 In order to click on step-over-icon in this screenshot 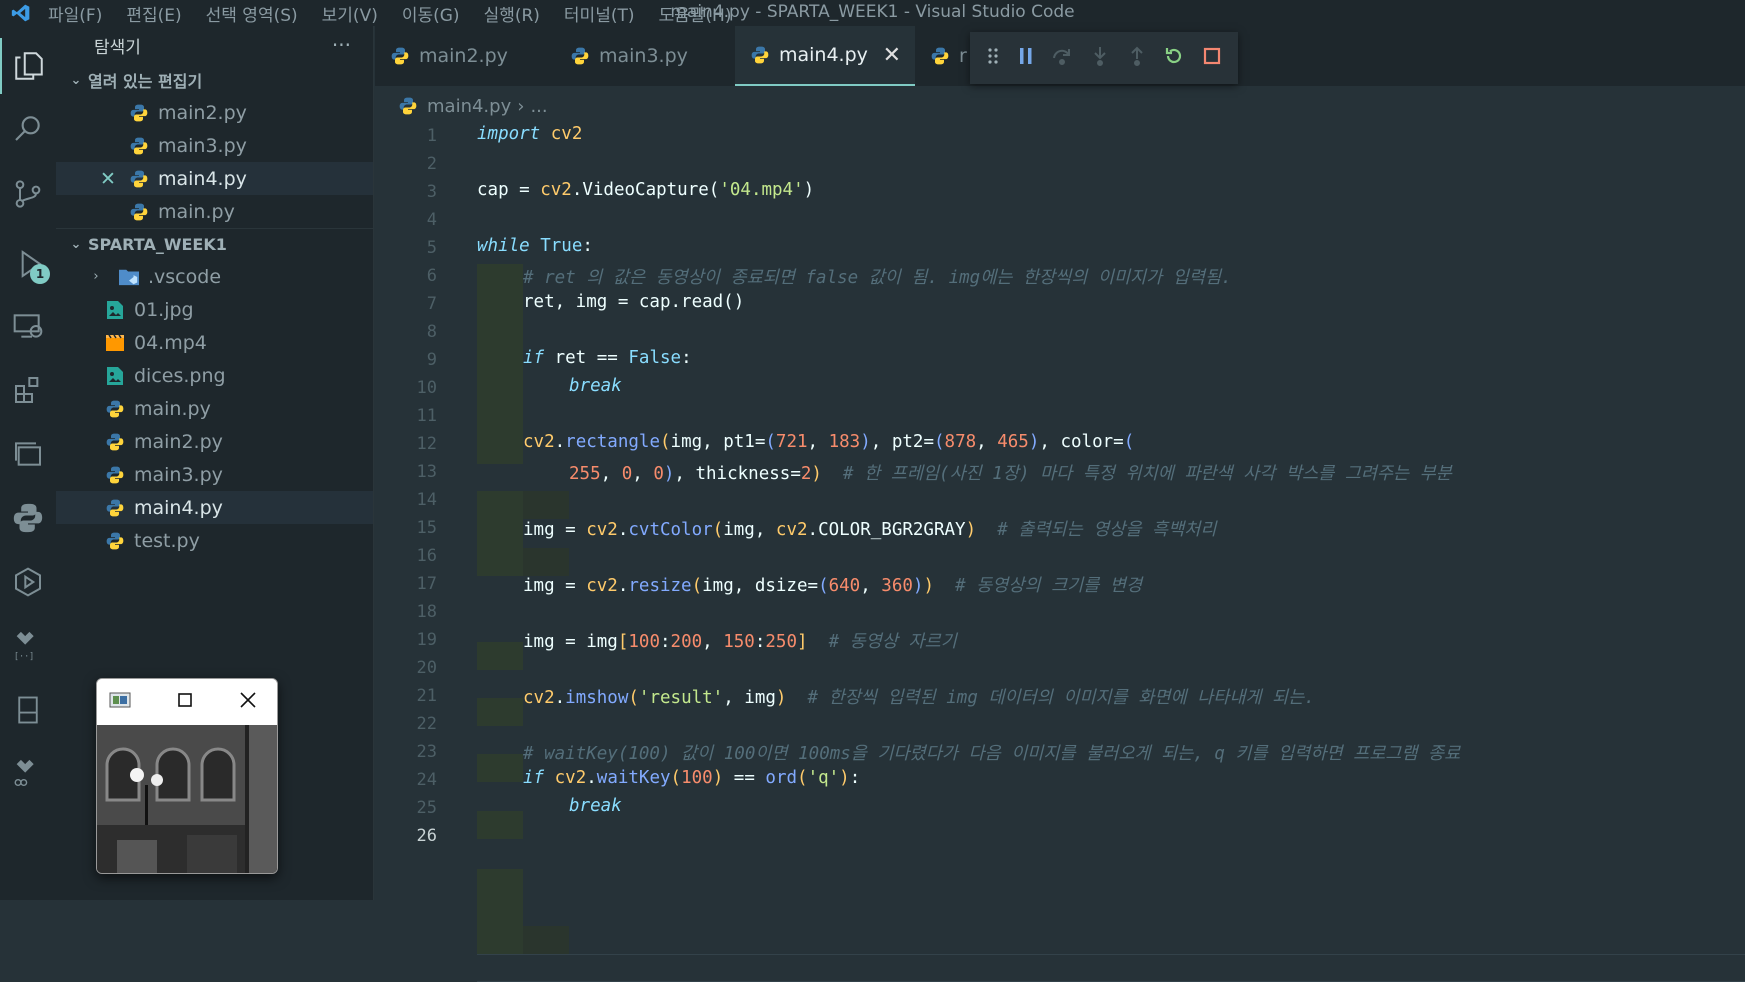, I will do `click(1062, 58)`.